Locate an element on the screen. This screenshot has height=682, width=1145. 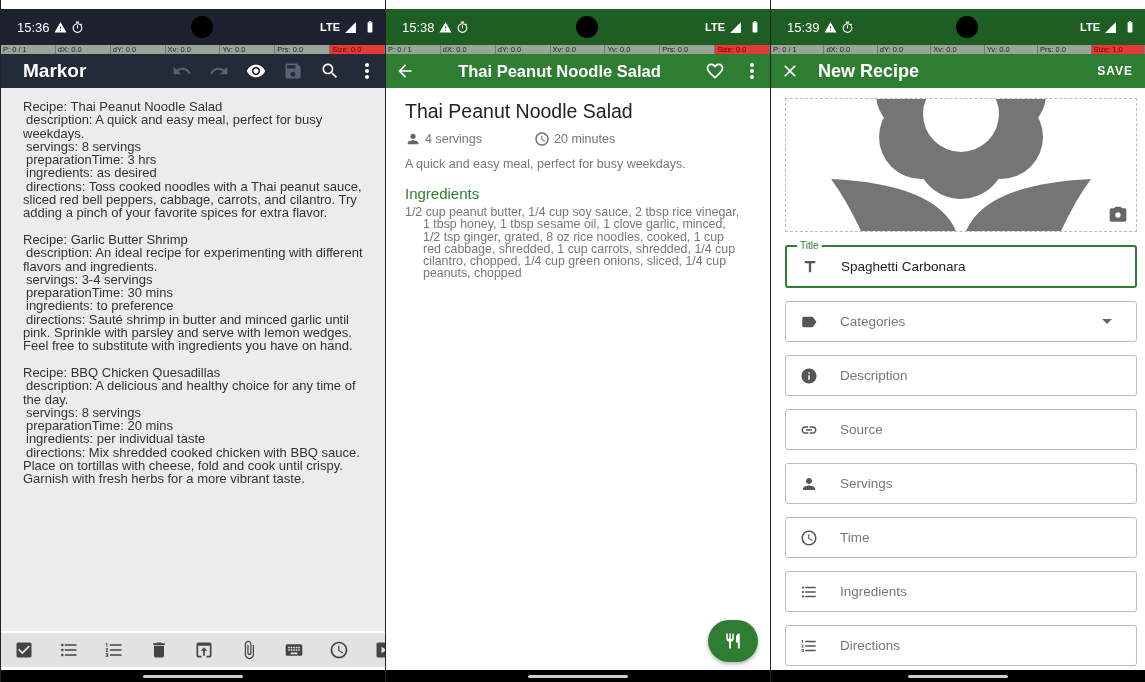
person-icon is located at coordinates (413, 139).